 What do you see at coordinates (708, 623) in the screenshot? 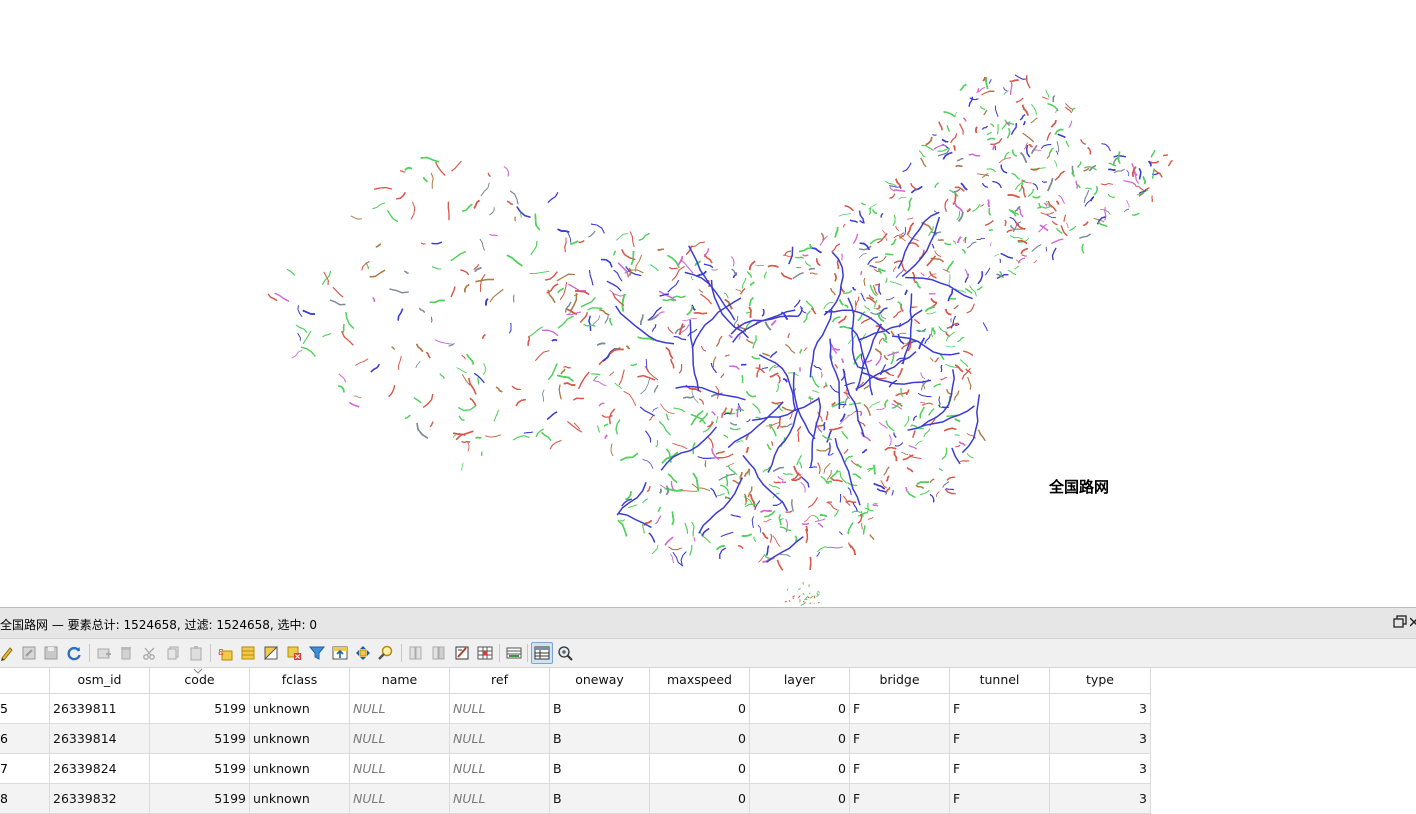
I see `attribute-table-titlebar: 全国路网 — 要素总计: 1524658, 过滤: 1524658, 选中: 0` at bounding box center [708, 623].